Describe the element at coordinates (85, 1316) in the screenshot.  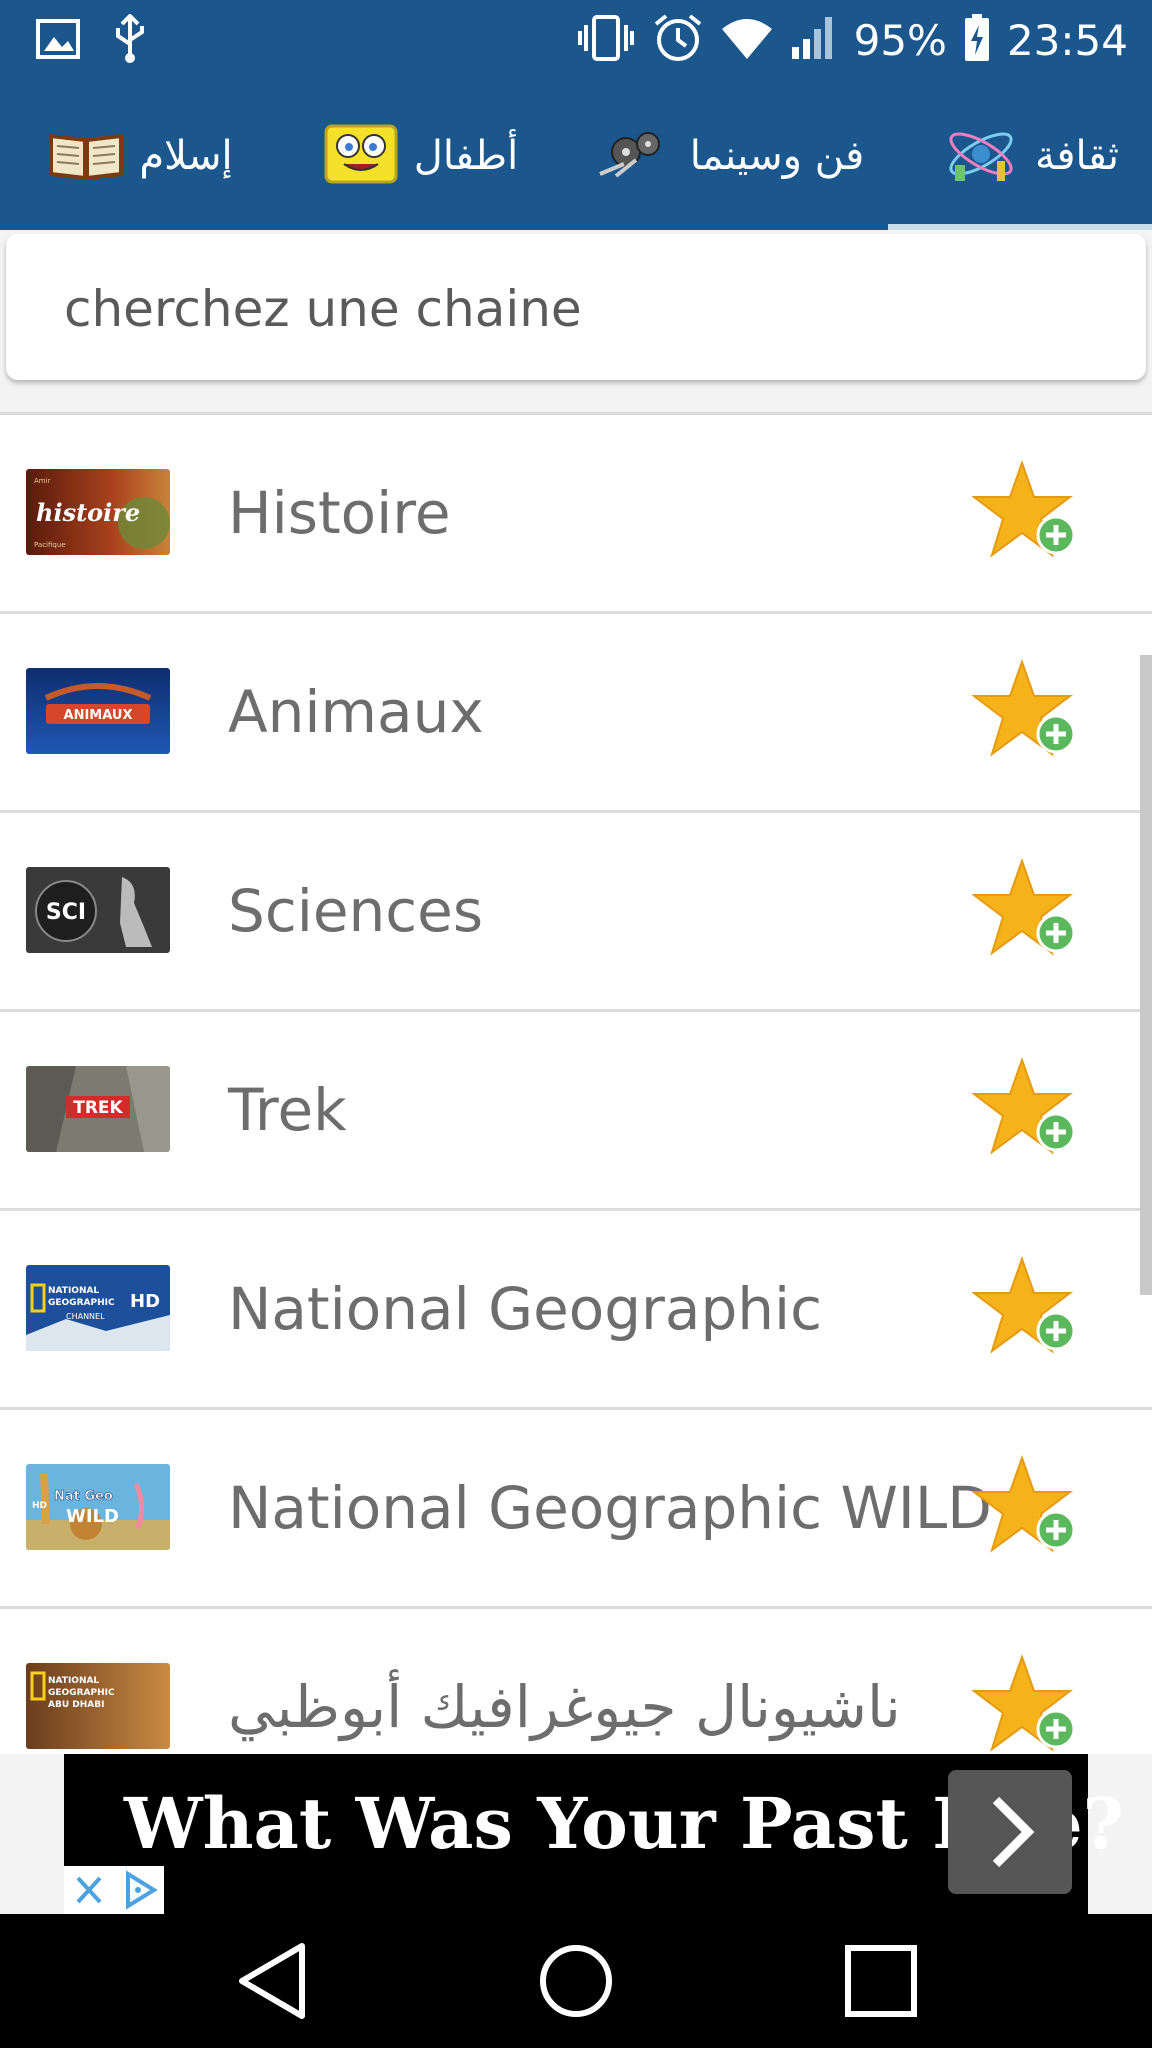
I see `svg-text: CHANNEL` at that location.